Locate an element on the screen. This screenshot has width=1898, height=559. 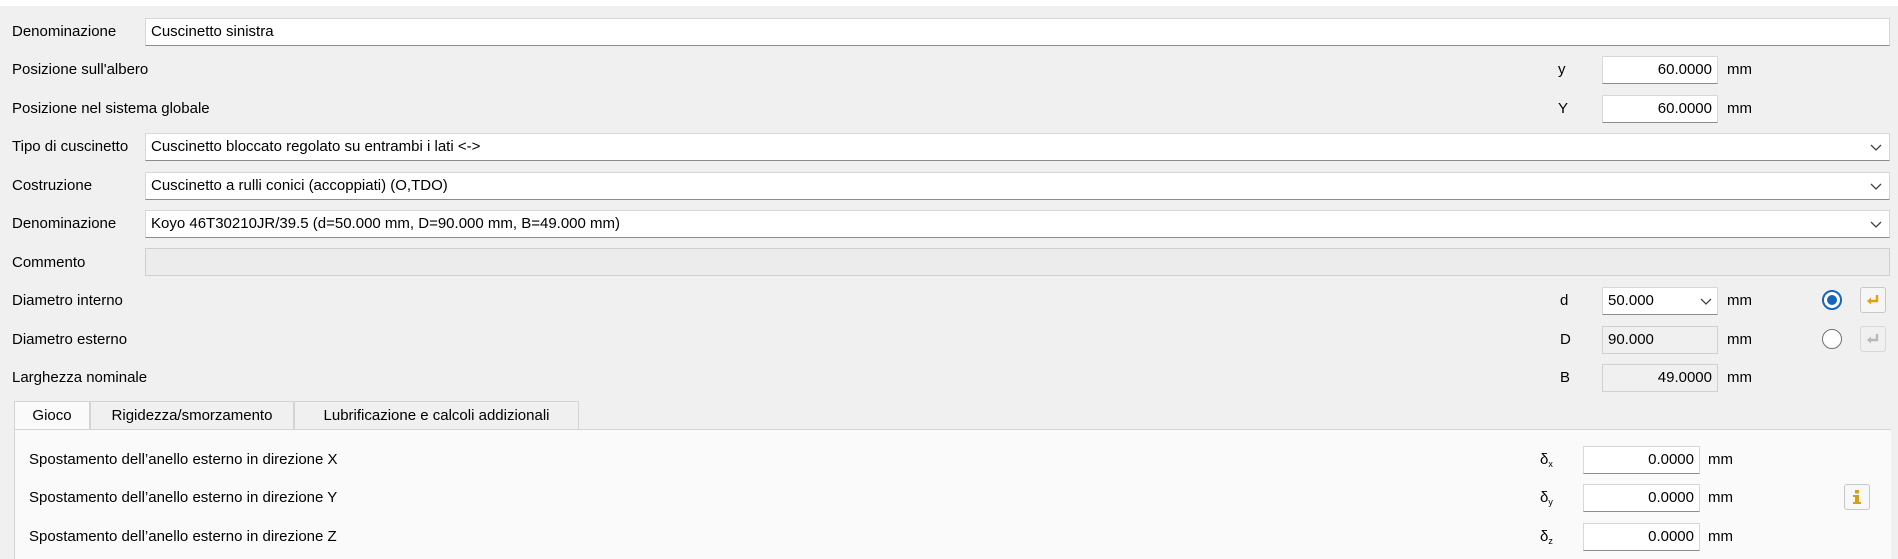
outer-ring-shift-z-unit: mm is located at coordinates (1720, 536).